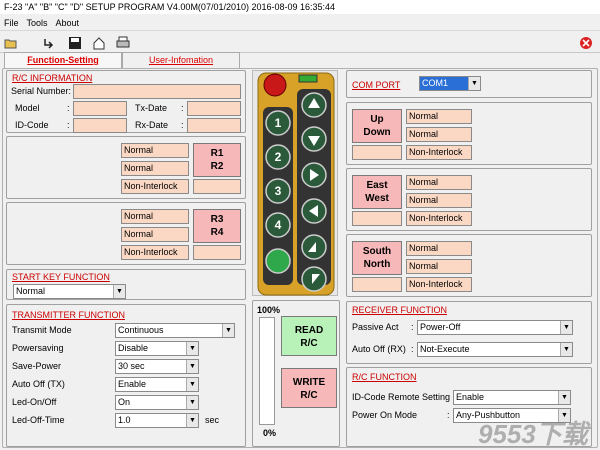 This screenshot has height=450, width=600. I want to click on id-code-remote-value: Enable, so click(470, 397).